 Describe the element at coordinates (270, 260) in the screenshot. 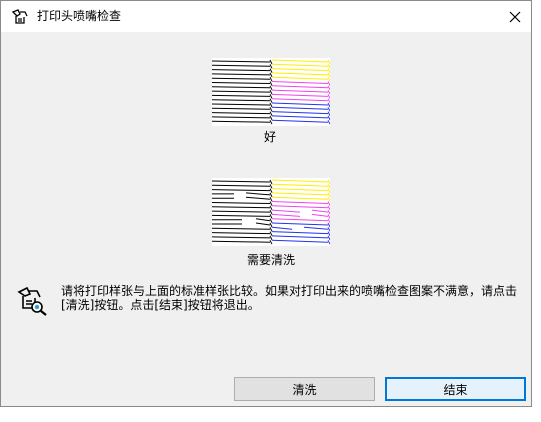

I see `needs-cleaning-pattern-label: 需要清洗` at that location.